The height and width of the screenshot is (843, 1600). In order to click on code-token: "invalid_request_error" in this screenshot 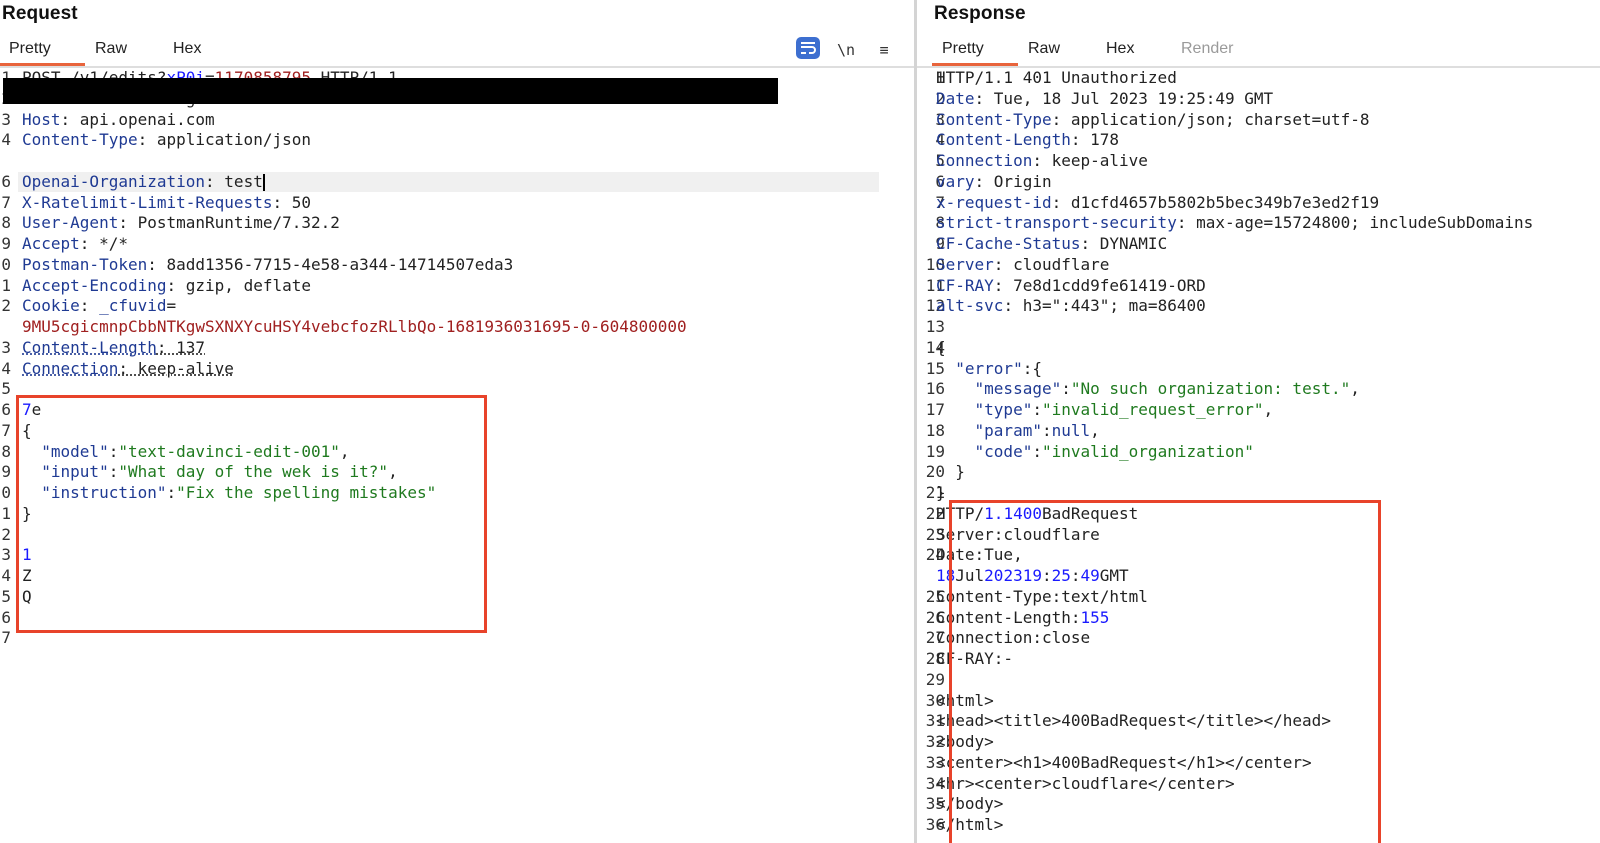, I will do `click(1152, 409)`.